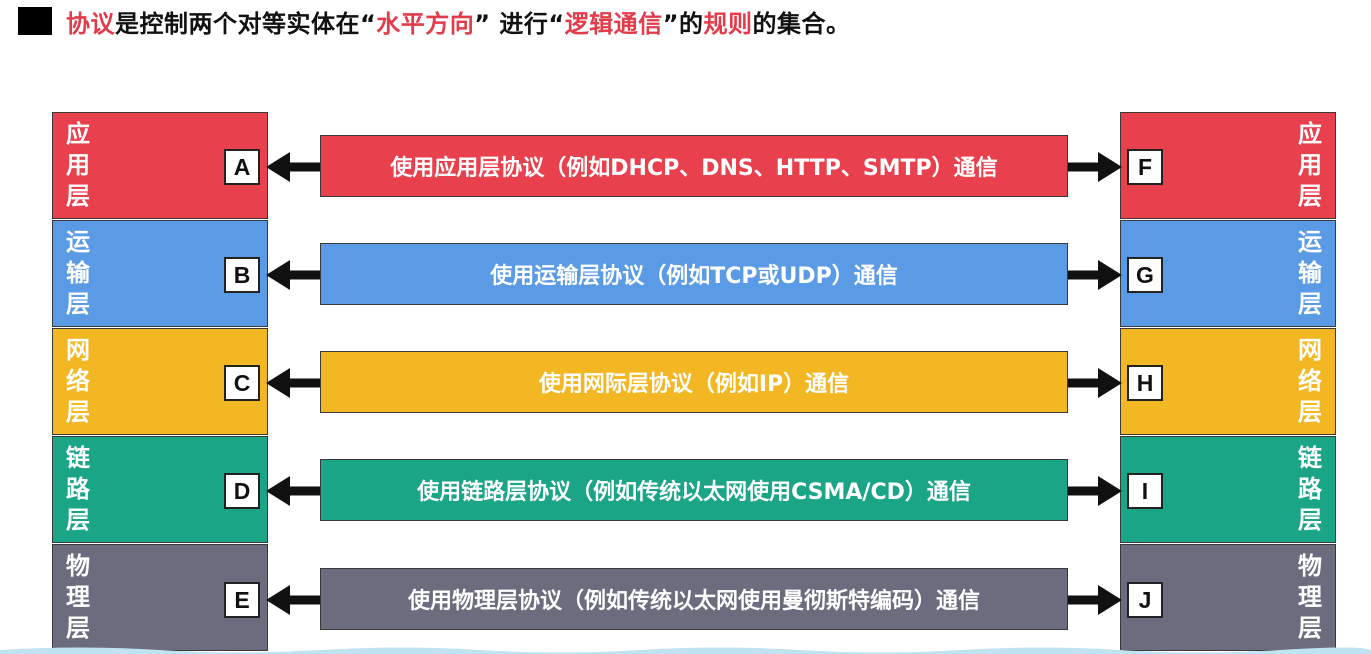  What do you see at coordinates (694, 490) in the screenshot?
I see `protocol-bar-link: 使用链路层协议（例如传统以太网使用CSMA/CD）通信` at bounding box center [694, 490].